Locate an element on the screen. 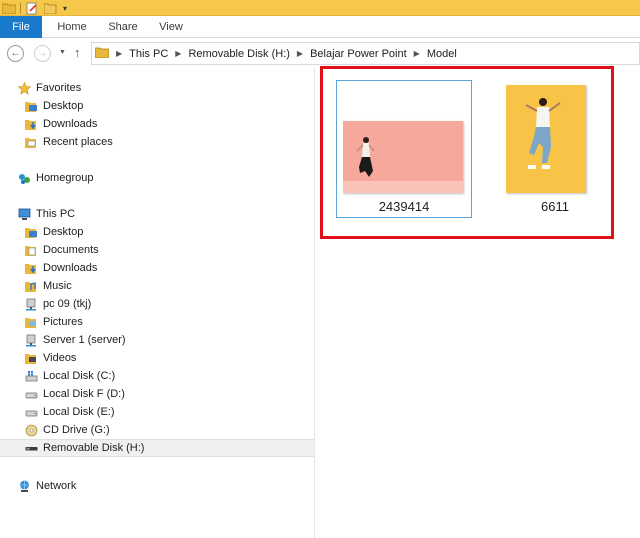  nav-favorites-downloads: Downloads is located at coordinates (157, 124).